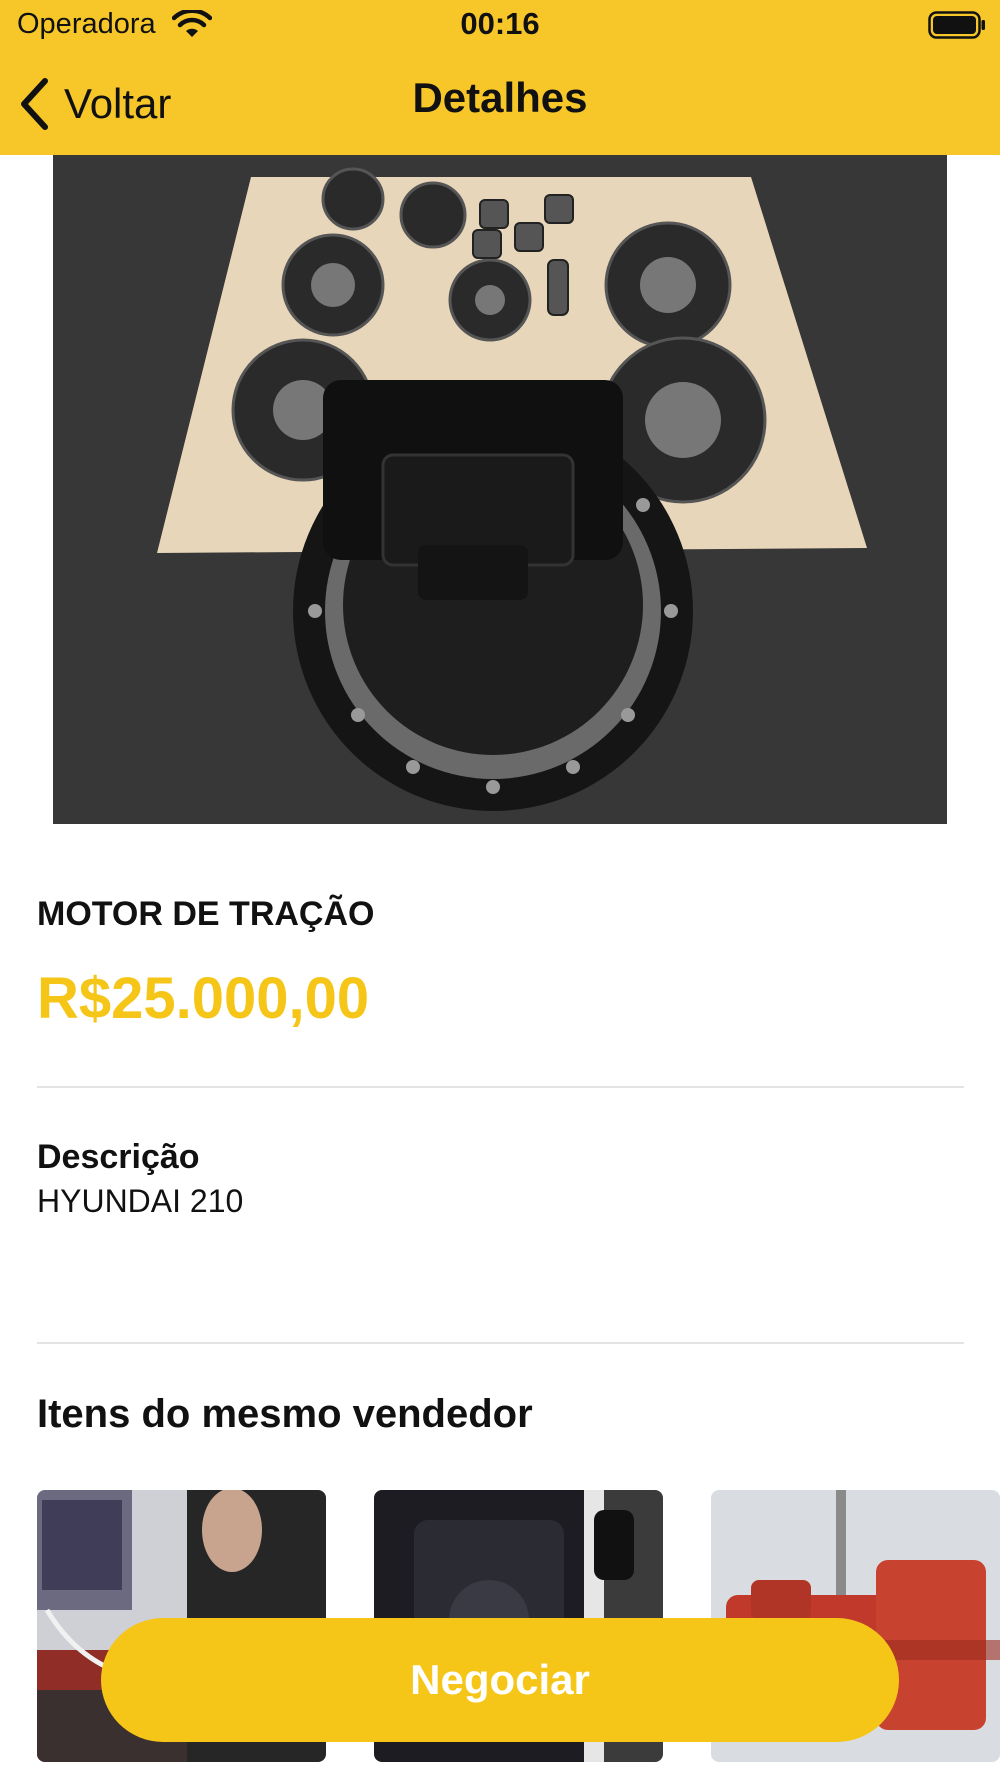 Image resolution: width=1000 pixels, height=1778 pixels. I want to click on description-text: HYUNDAI 210, so click(140, 1201).